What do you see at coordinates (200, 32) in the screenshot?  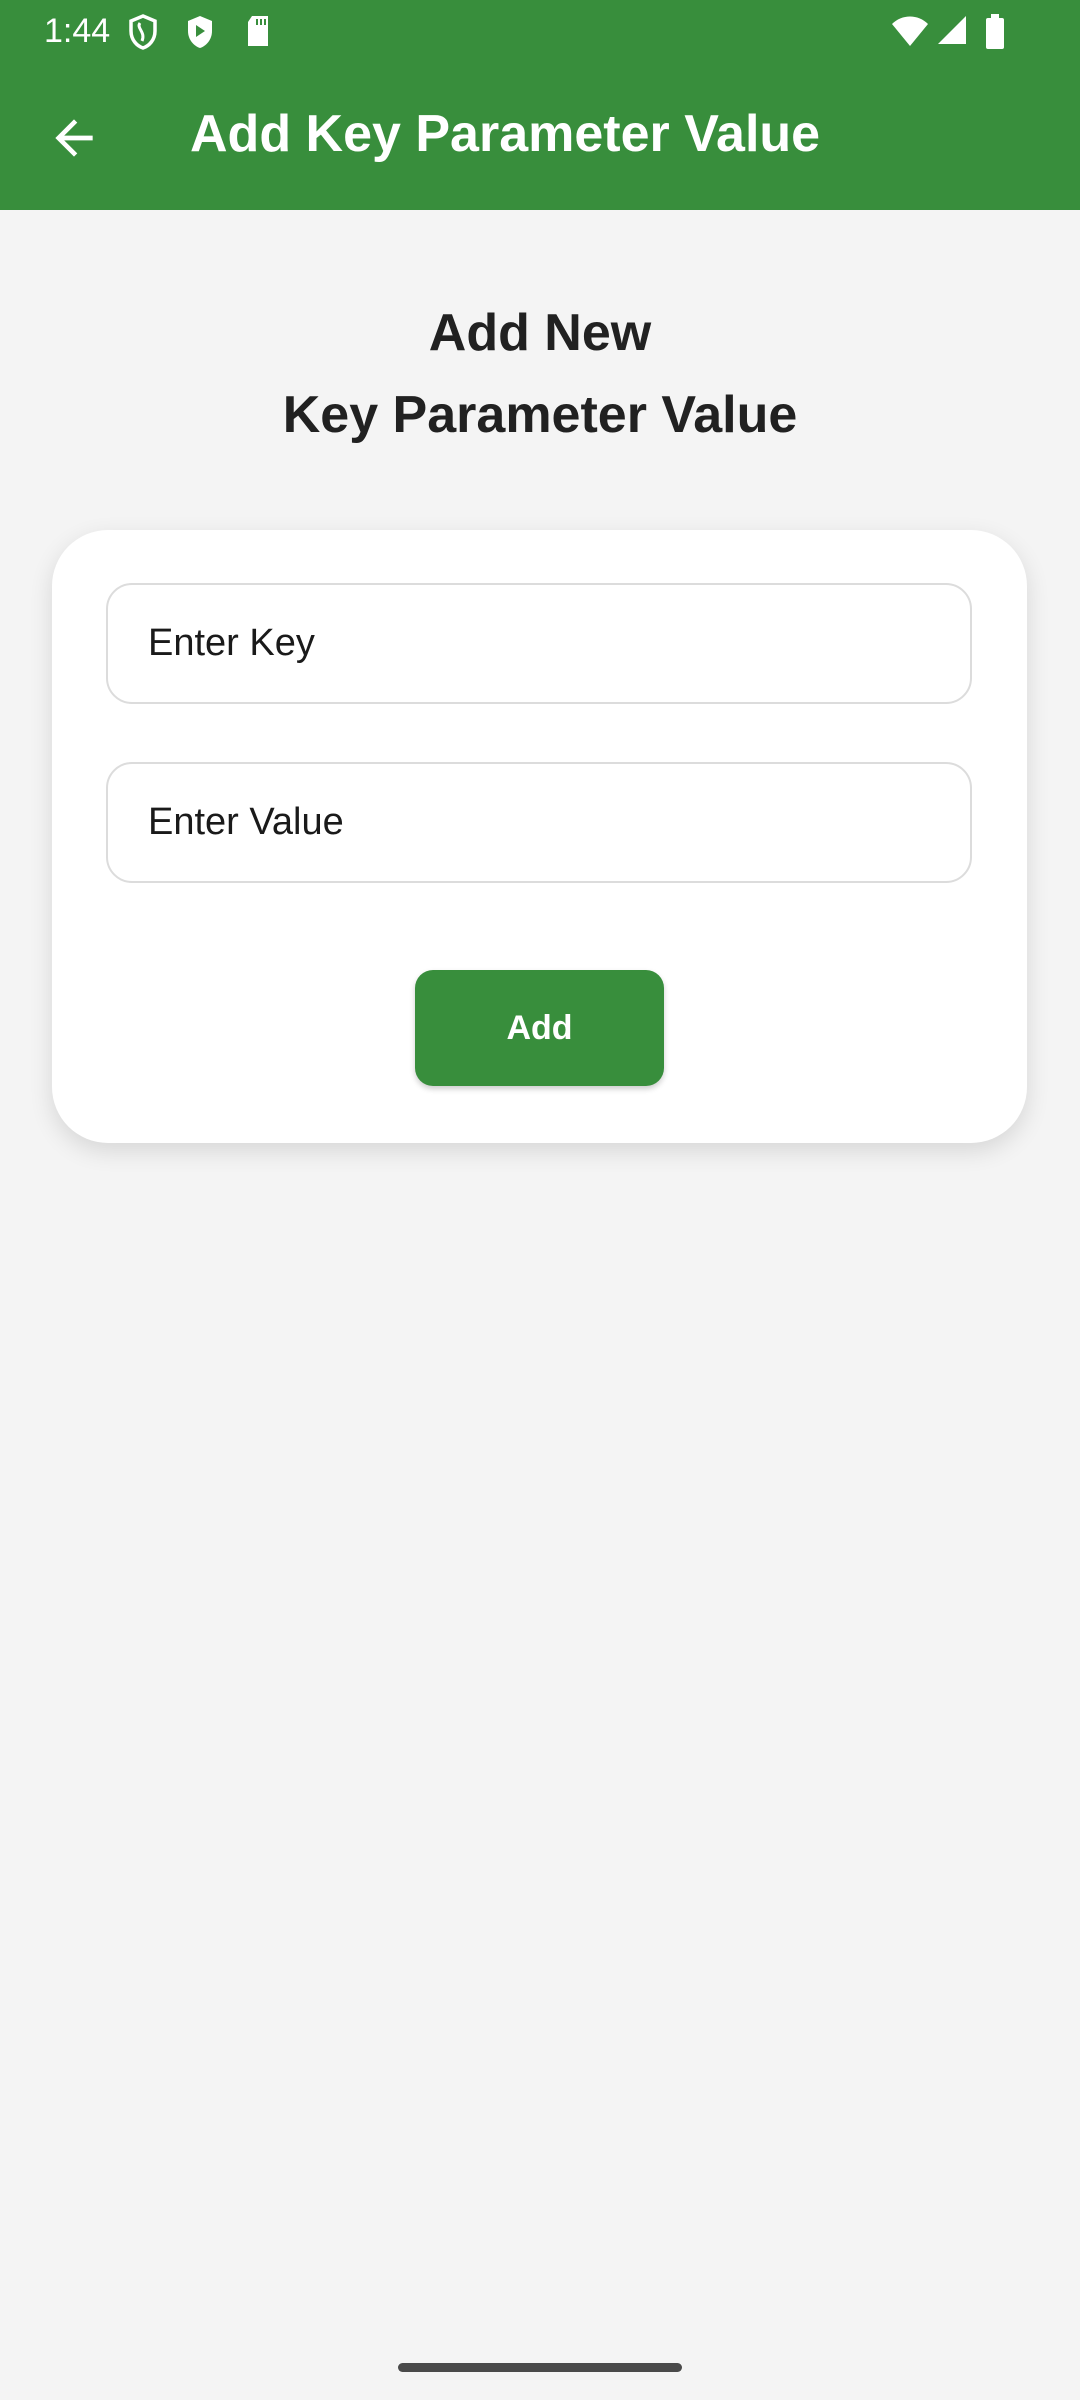 I see `play-protect-icon` at bounding box center [200, 32].